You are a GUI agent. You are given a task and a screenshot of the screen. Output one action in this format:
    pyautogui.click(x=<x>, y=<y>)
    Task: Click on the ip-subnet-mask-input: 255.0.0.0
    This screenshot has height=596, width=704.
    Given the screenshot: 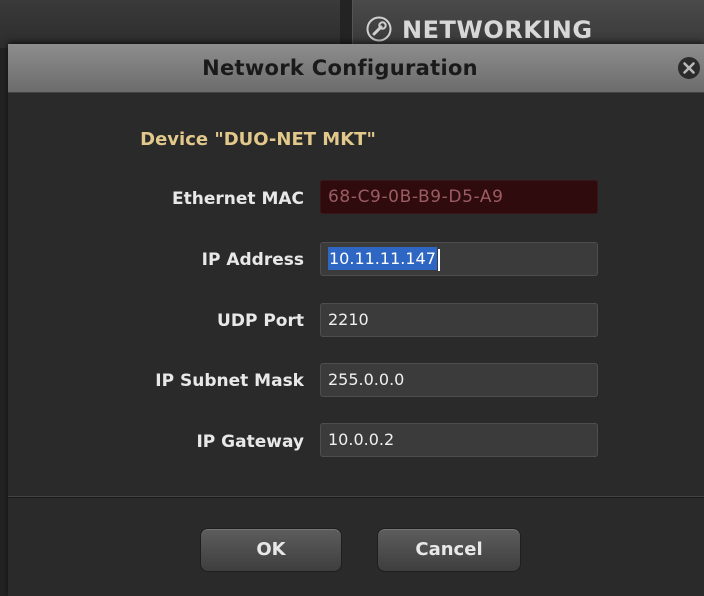 What is the action you would take?
    pyautogui.click(x=459, y=380)
    